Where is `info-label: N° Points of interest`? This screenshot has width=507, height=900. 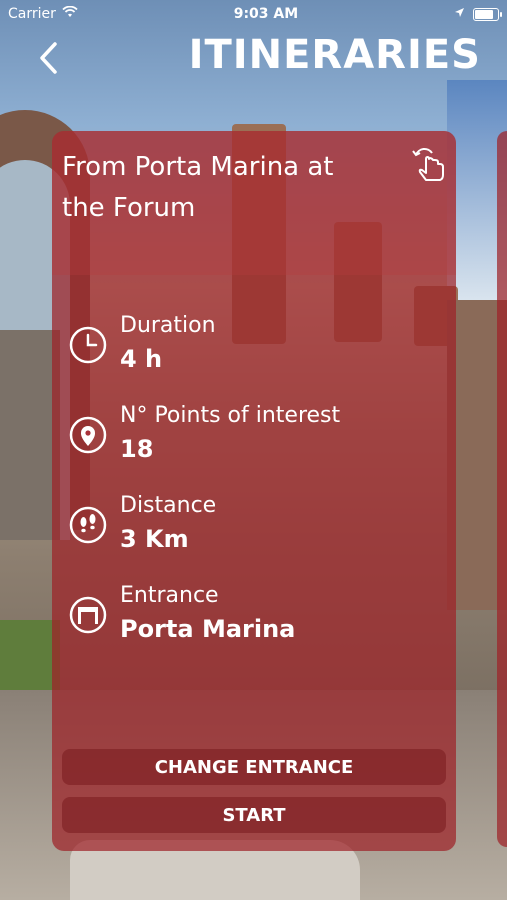
info-label: N° Points of interest is located at coordinates (230, 415).